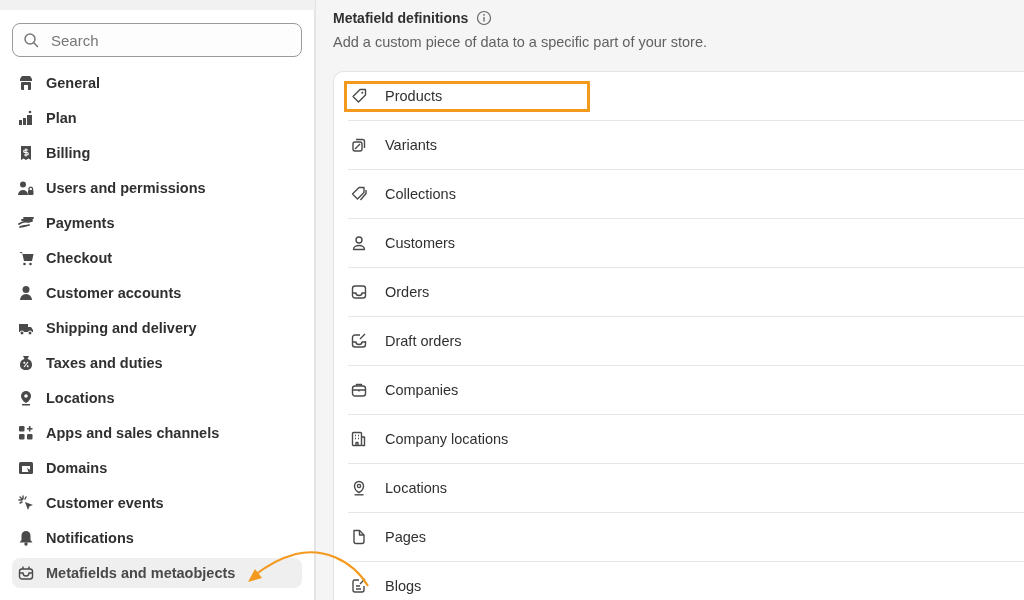  I want to click on cursor-click-icon, so click(26, 503).